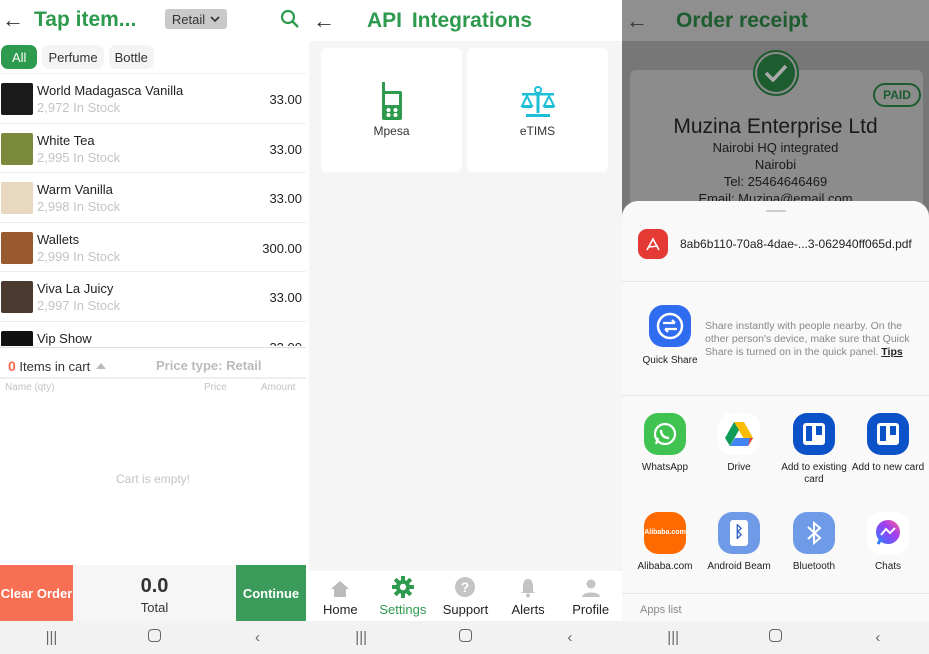 The height and width of the screenshot is (654, 929). Describe the element at coordinates (153, 247) in the screenshot. I see `product-row: Wallets 2,999 In Stock 300.00` at that location.